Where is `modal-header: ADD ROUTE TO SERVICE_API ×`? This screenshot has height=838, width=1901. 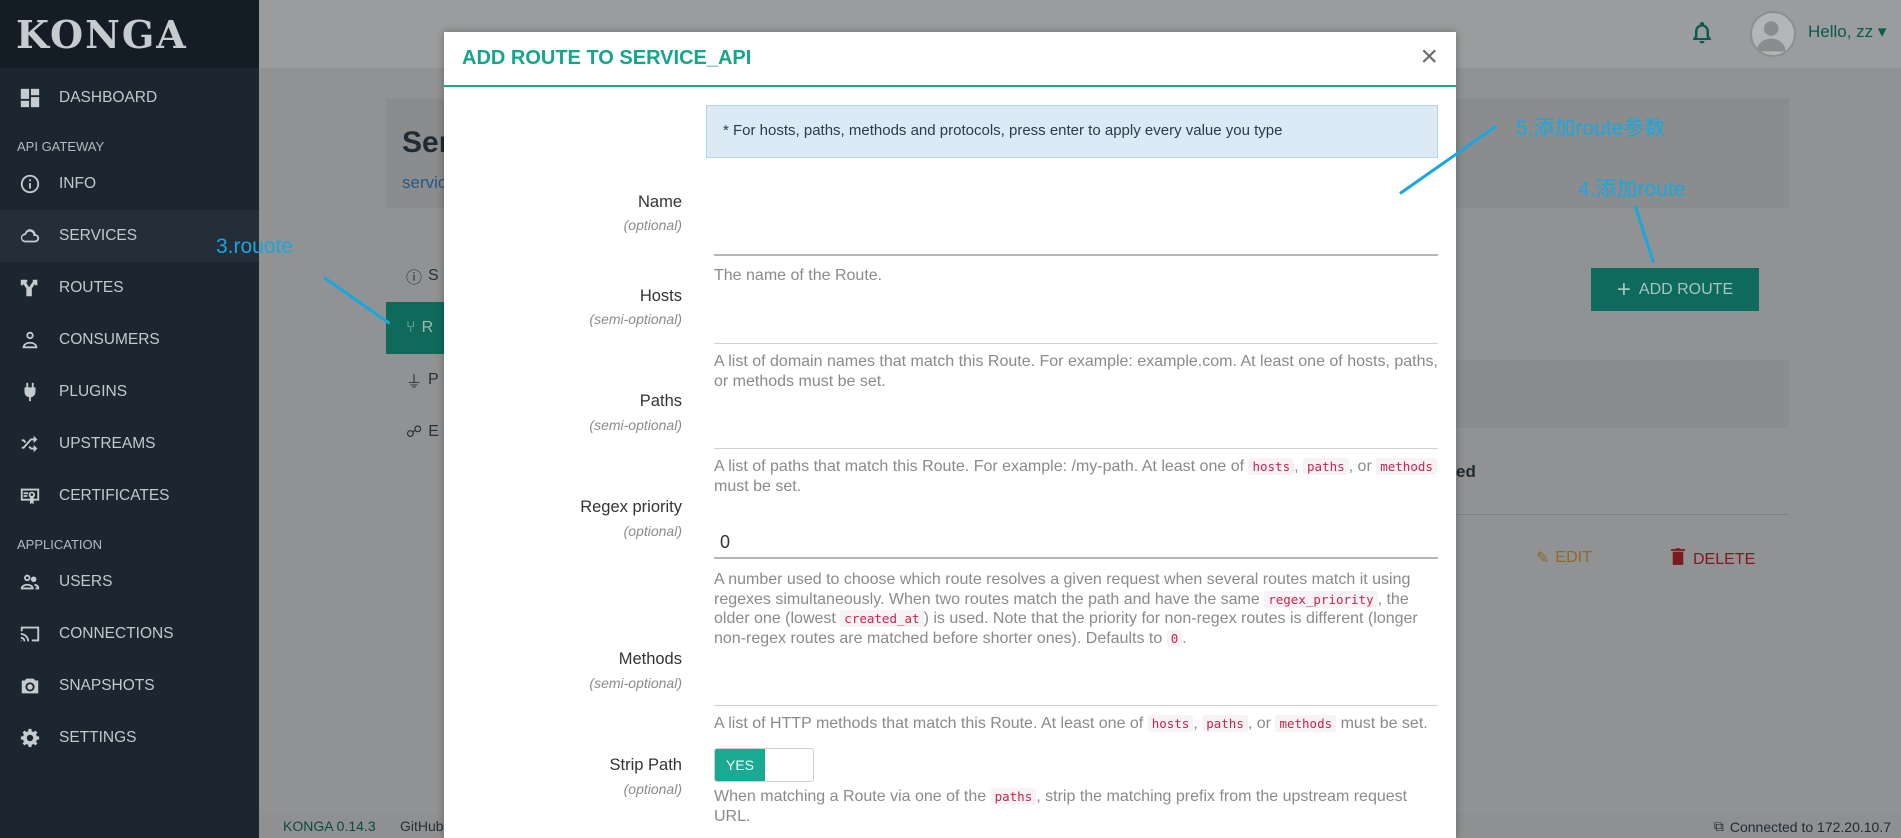 modal-header: ADD ROUTE TO SERVICE_API × is located at coordinates (950, 59).